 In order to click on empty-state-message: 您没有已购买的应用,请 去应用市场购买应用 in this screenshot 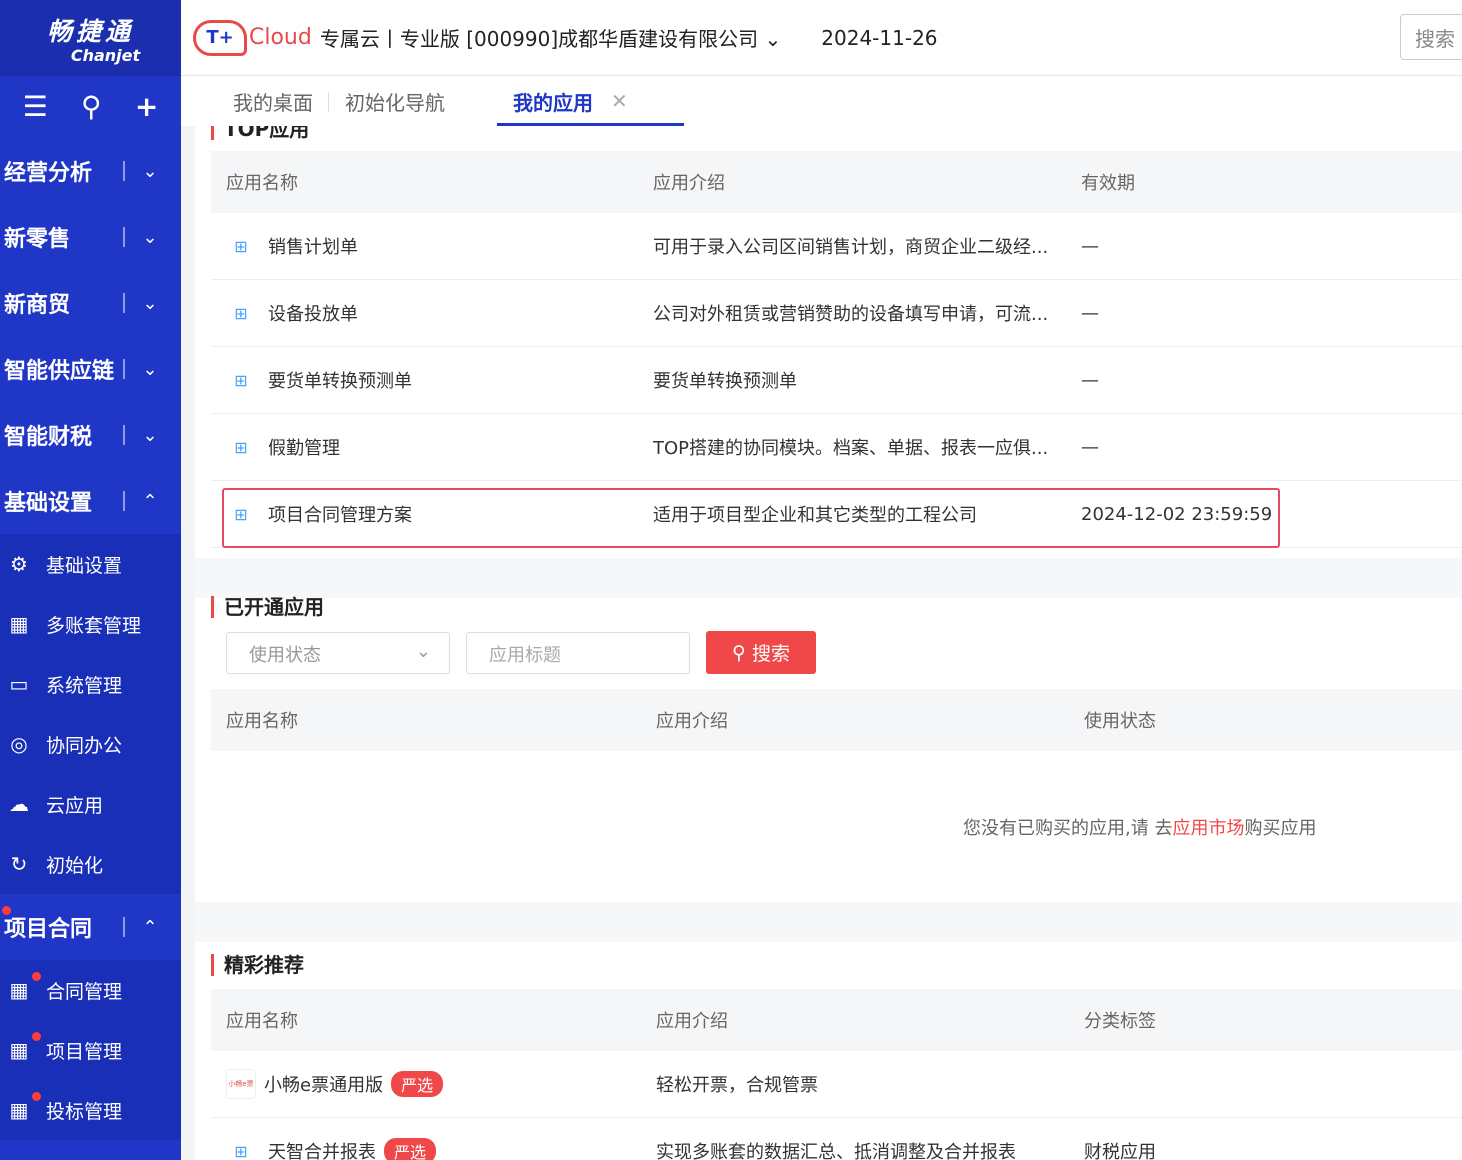, I will do `click(1139, 827)`.